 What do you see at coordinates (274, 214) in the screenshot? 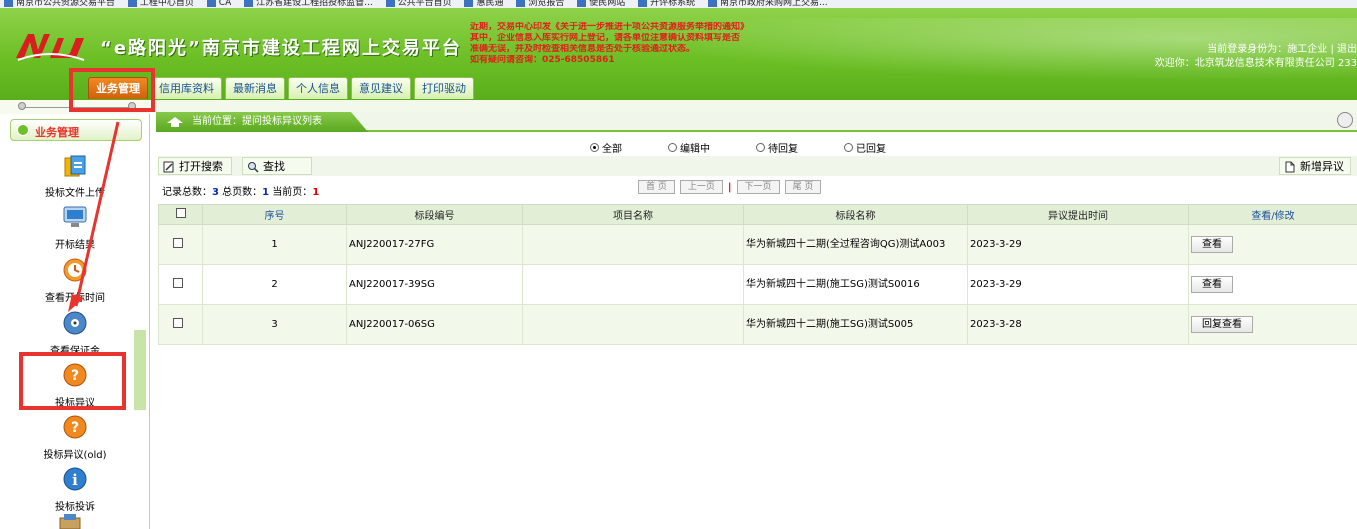
I see `column-header: 序号` at bounding box center [274, 214].